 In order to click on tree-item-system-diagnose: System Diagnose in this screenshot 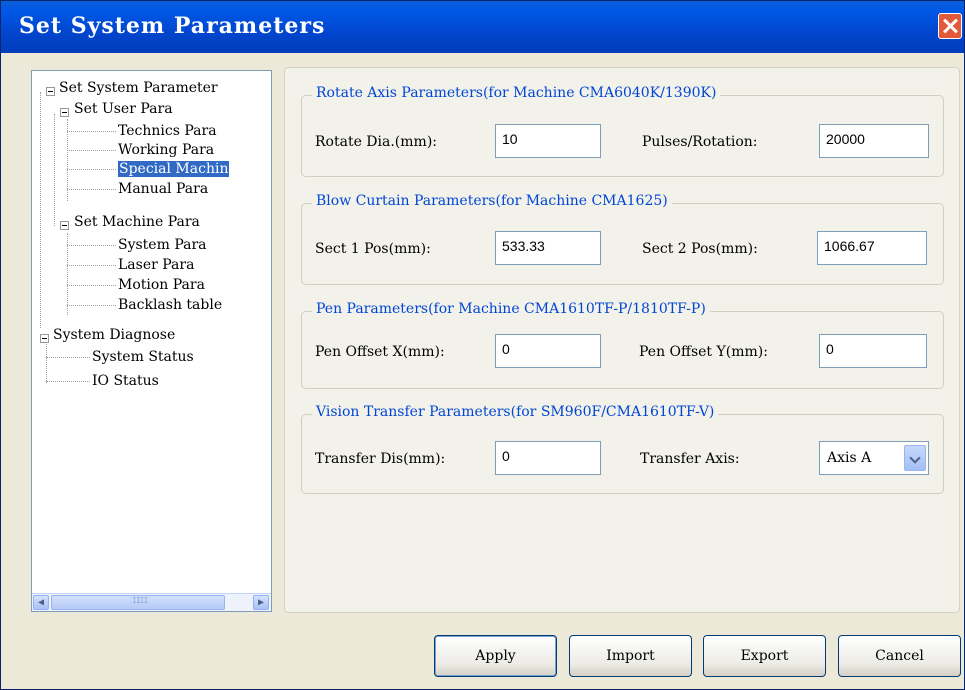, I will do `click(114, 335)`.